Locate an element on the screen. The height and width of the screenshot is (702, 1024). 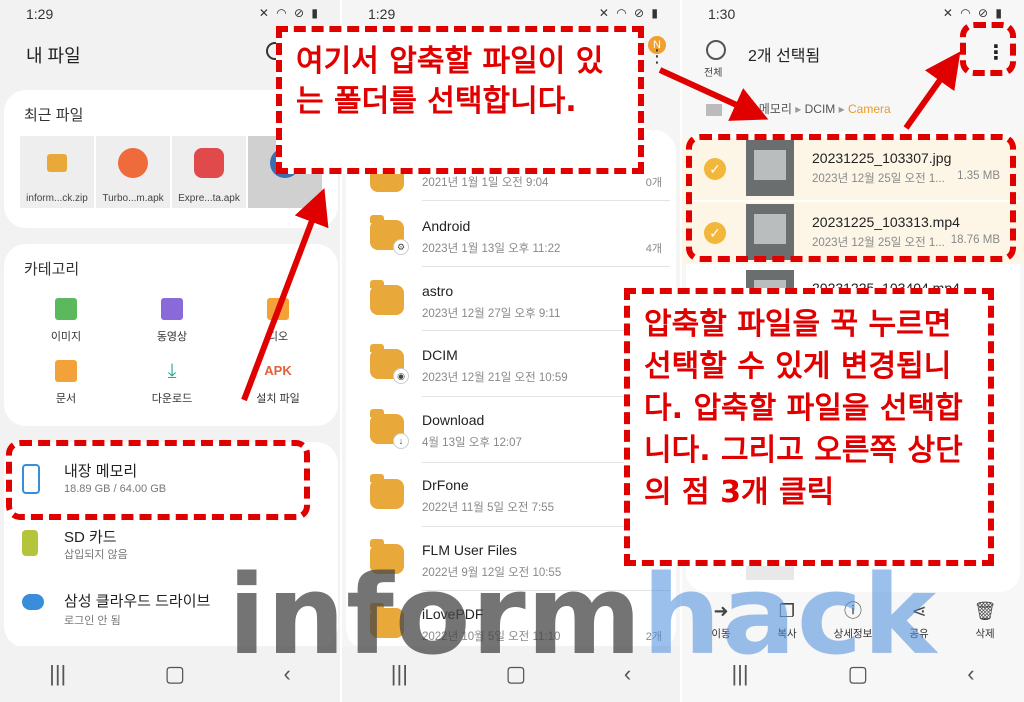
arrow-to-more-options is located at coordinates (932, 90).